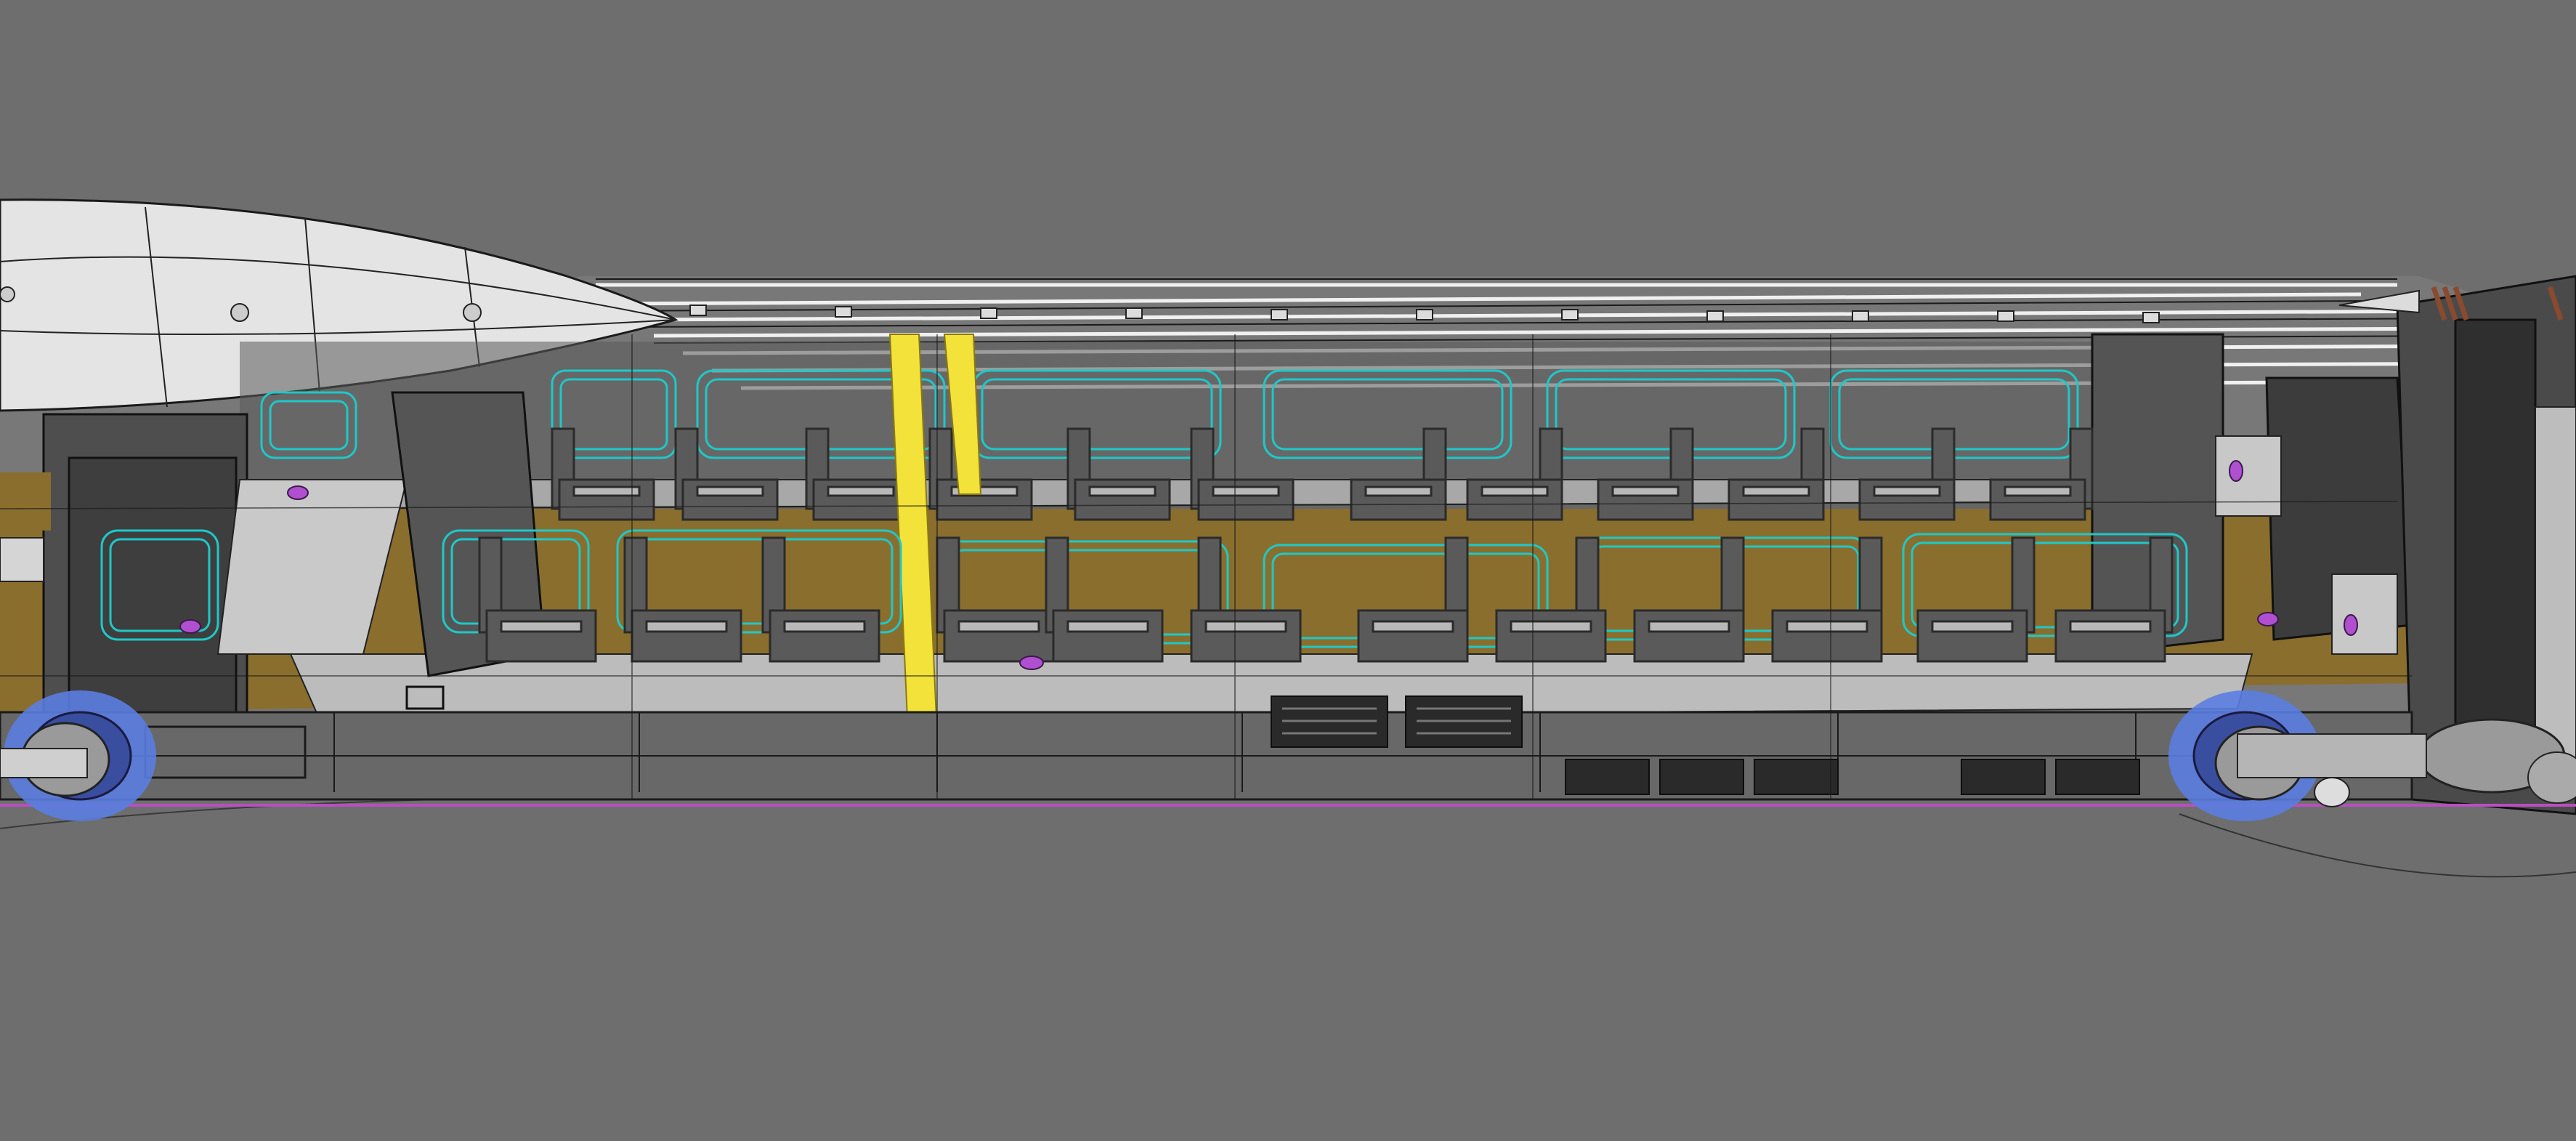 The image size is (2576, 1141). What do you see at coordinates (1206, 748) in the screenshot?
I see `underframe` at bounding box center [1206, 748].